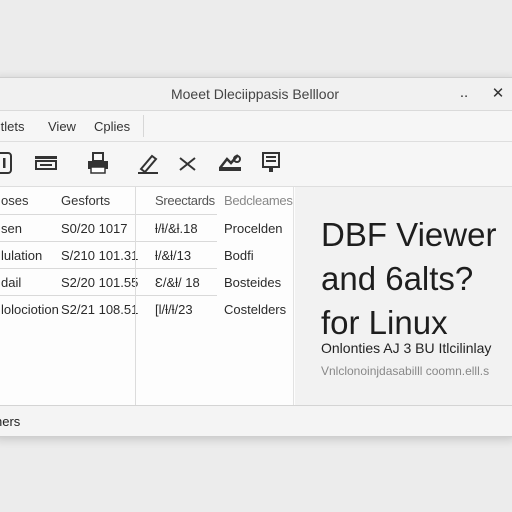  What do you see at coordinates (384, 322) in the screenshot?
I see `headline-line: for Linux` at bounding box center [384, 322].